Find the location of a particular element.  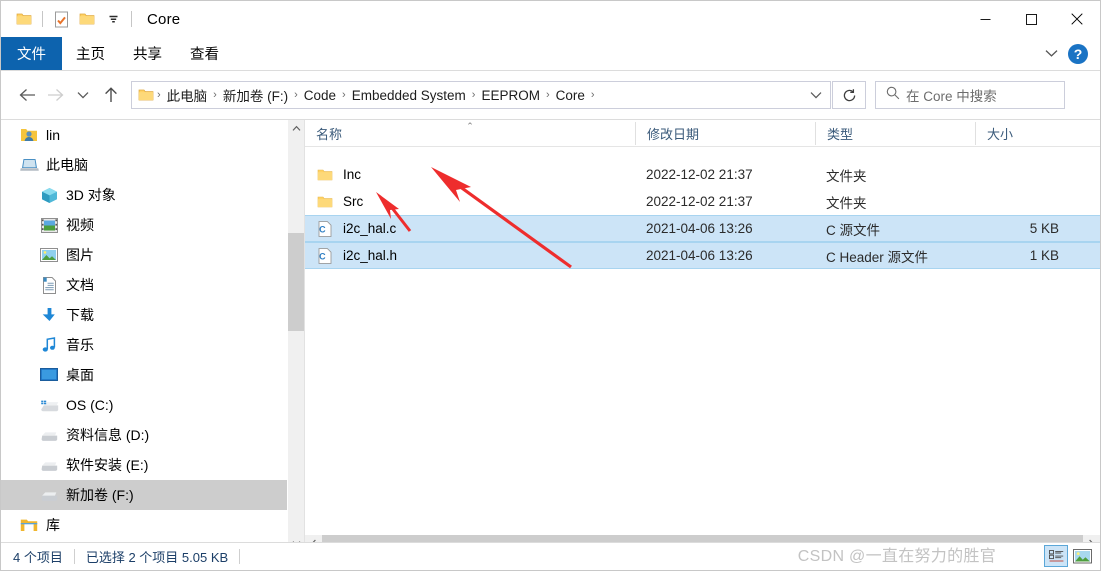

downloads-icon is located at coordinates (49, 315).